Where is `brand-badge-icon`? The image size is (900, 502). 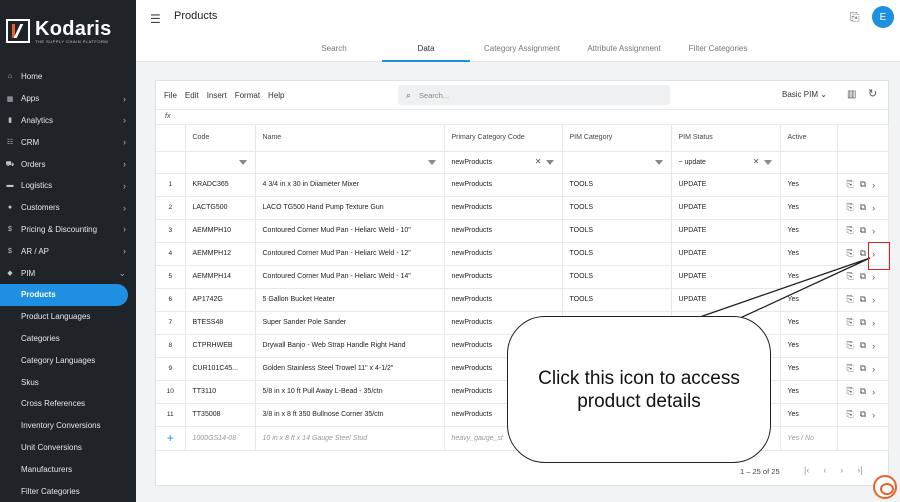 brand-badge-icon is located at coordinates (885, 487).